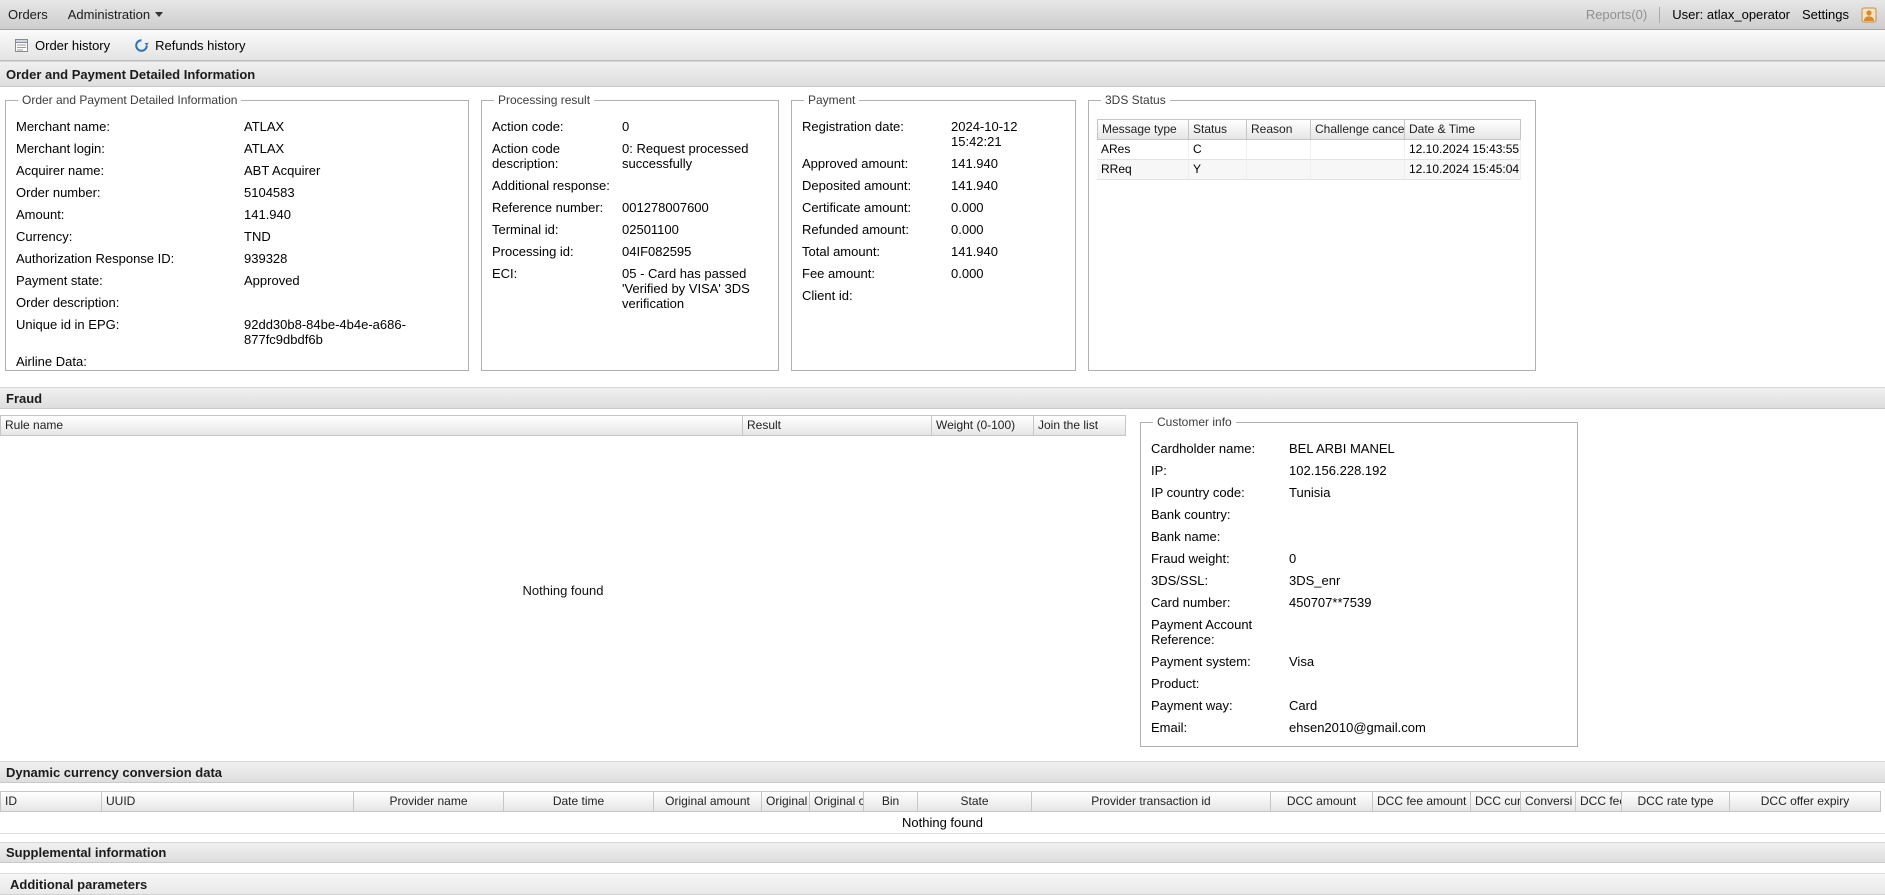 The height and width of the screenshot is (895, 1885). Describe the element at coordinates (62, 45) in the screenshot. I see `order-history-button: Order history` at that location.